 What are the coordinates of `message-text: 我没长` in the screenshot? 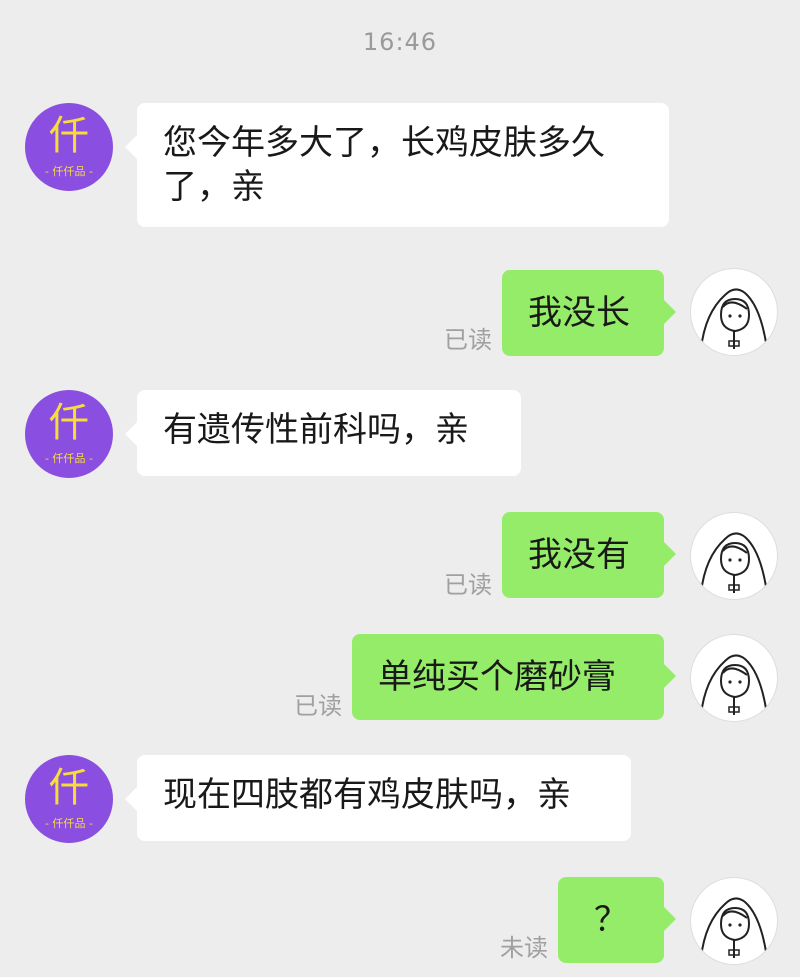 It's located at (579, 313).